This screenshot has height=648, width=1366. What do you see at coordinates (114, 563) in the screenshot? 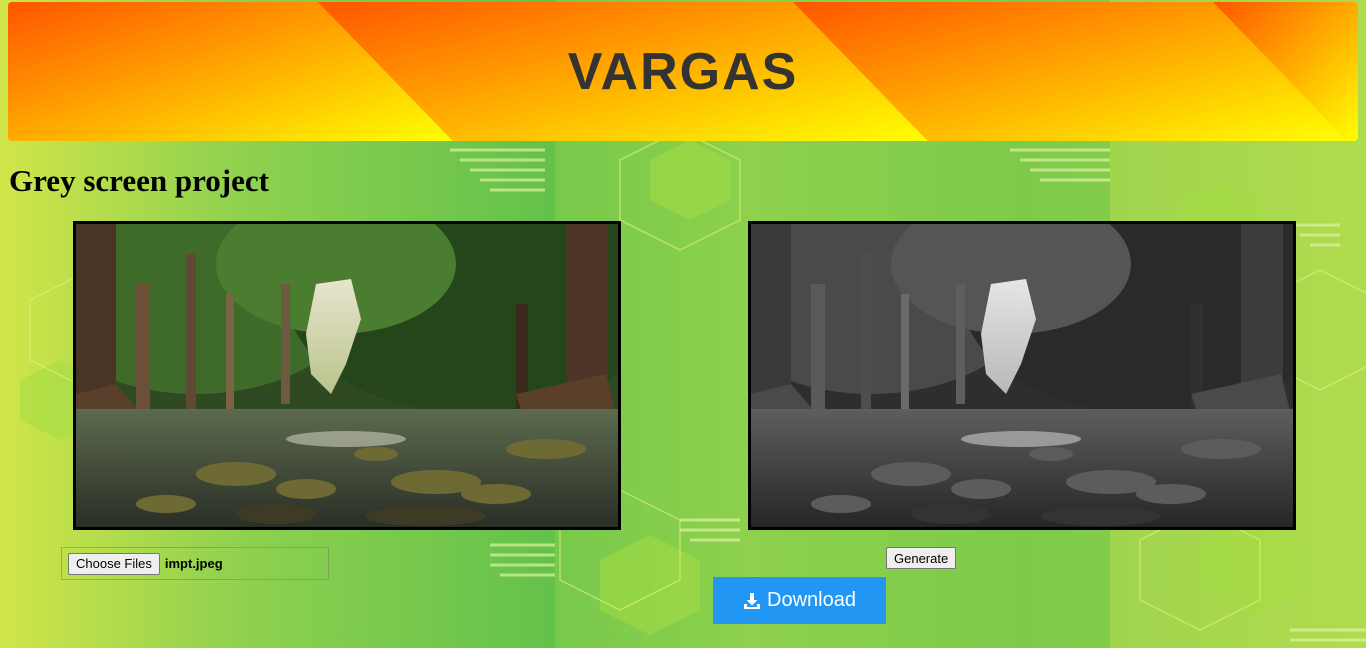
I see `choose-files-button: Choose Files` at bounding box center [114, 563].